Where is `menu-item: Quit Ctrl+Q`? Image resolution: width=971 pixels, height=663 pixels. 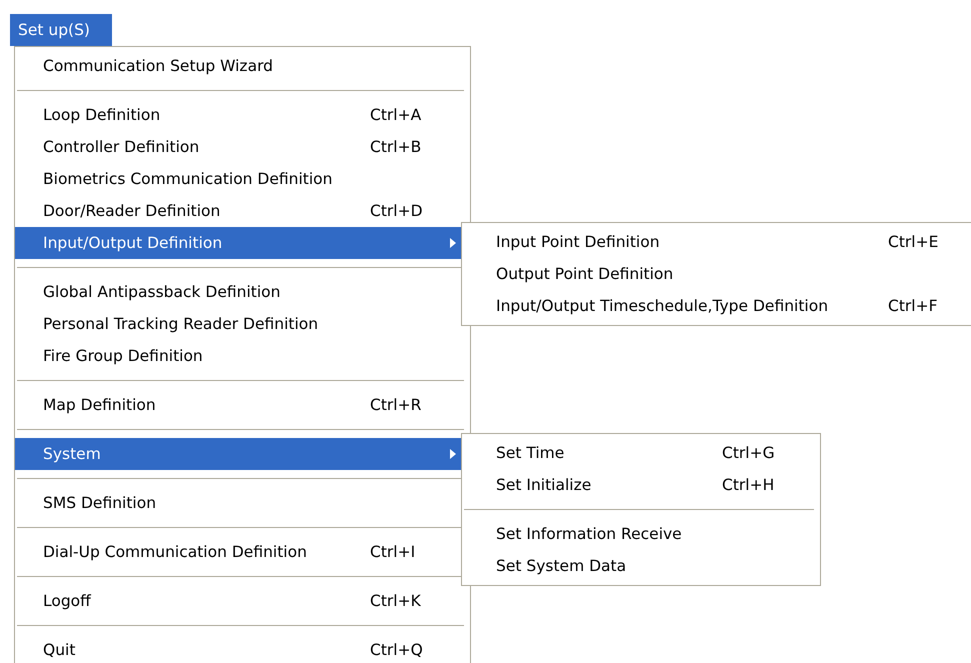 menu-item: Quit Ctrl+Q is located at coordinates (238, 648).